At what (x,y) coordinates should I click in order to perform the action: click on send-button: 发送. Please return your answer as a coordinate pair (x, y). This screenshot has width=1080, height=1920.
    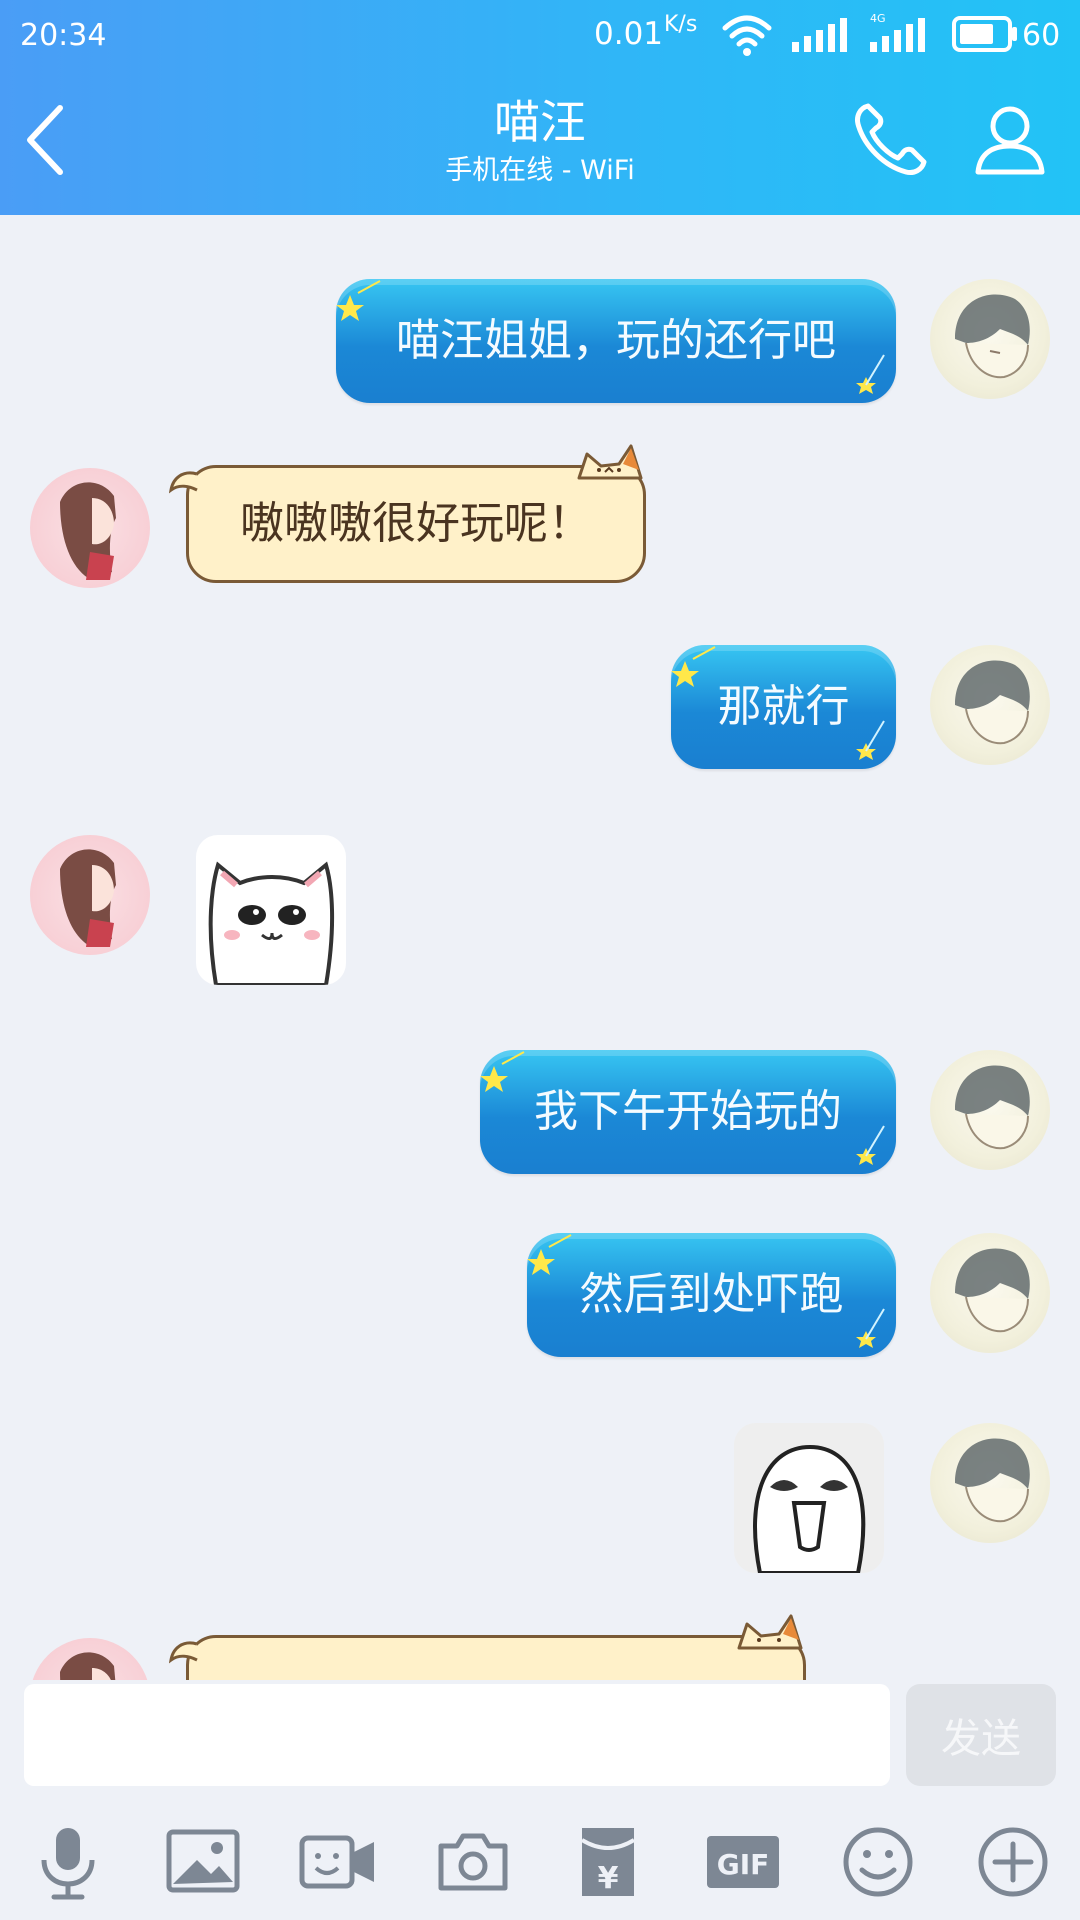
    Looking at the image, I should click on (981, 1735).